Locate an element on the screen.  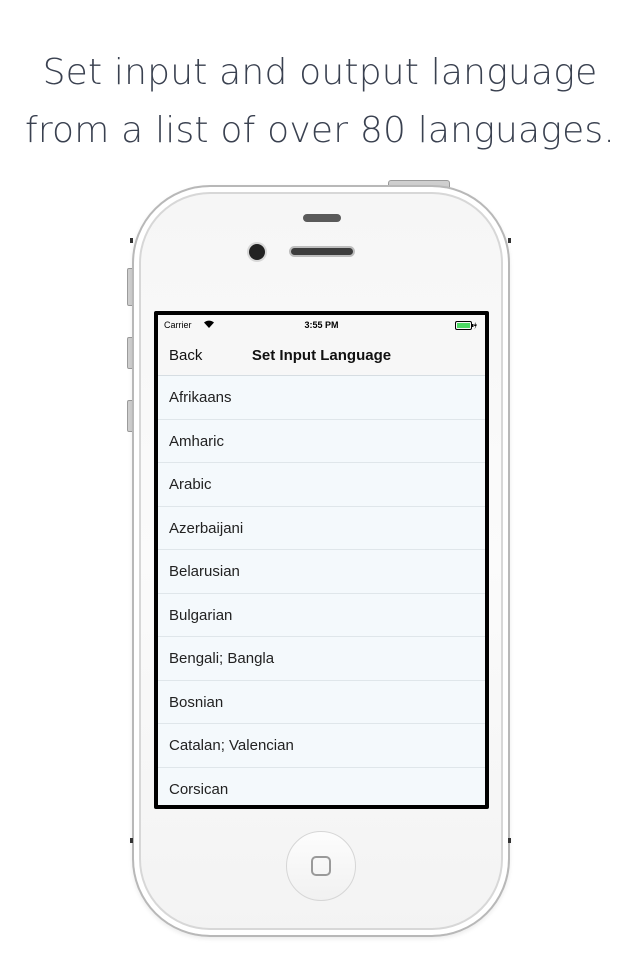
language-row: Belarusian is located at coordinates (321, 572).